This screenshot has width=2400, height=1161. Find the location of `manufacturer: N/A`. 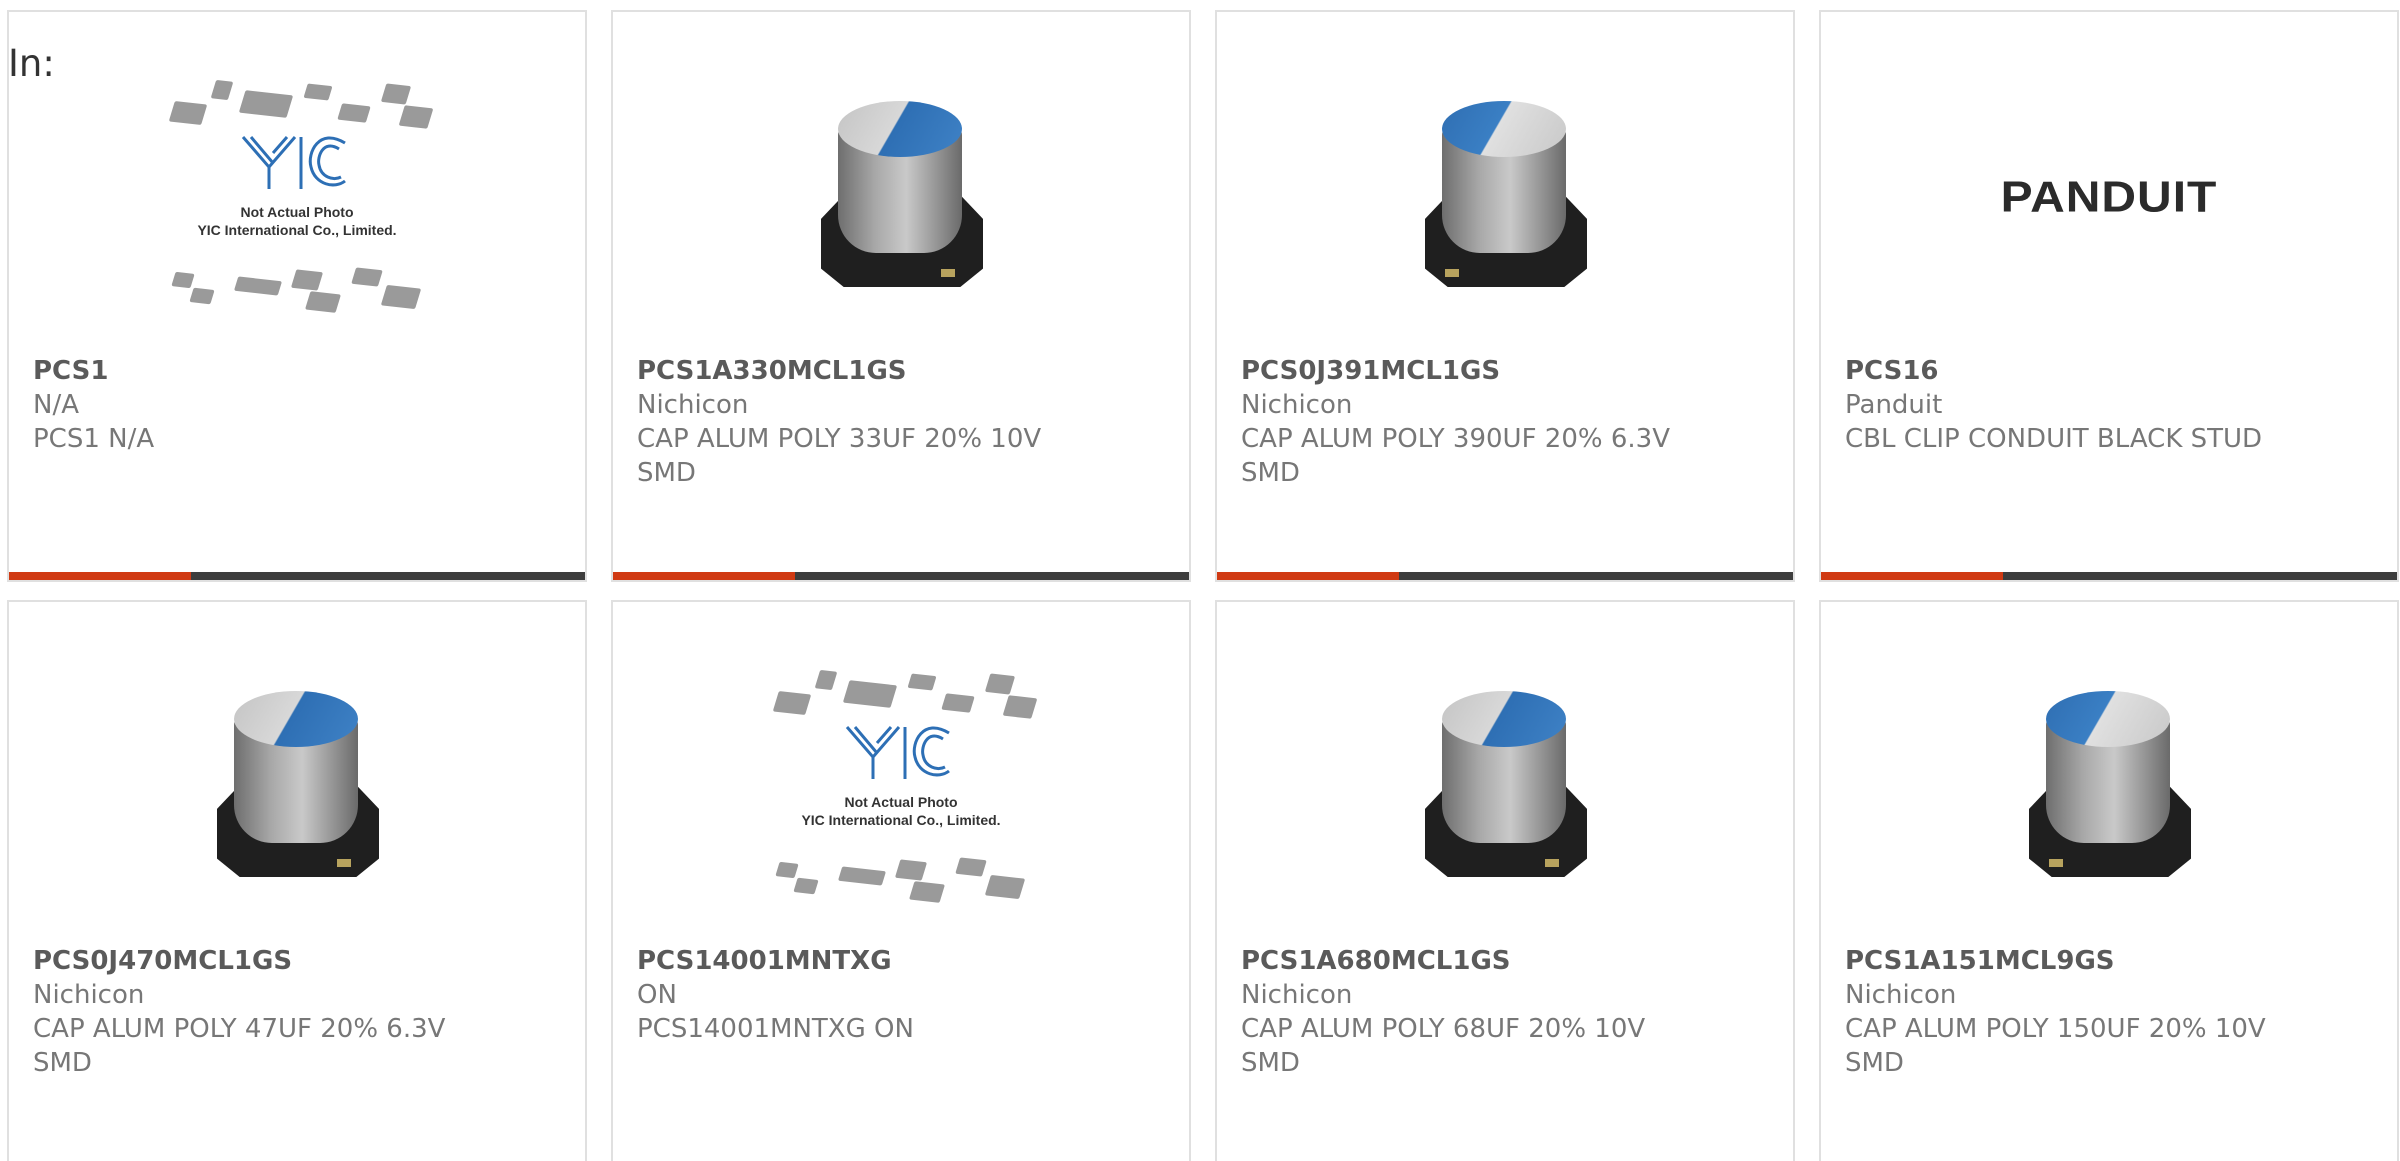

manufacturer: N/A is located at coordinates (56, 405).